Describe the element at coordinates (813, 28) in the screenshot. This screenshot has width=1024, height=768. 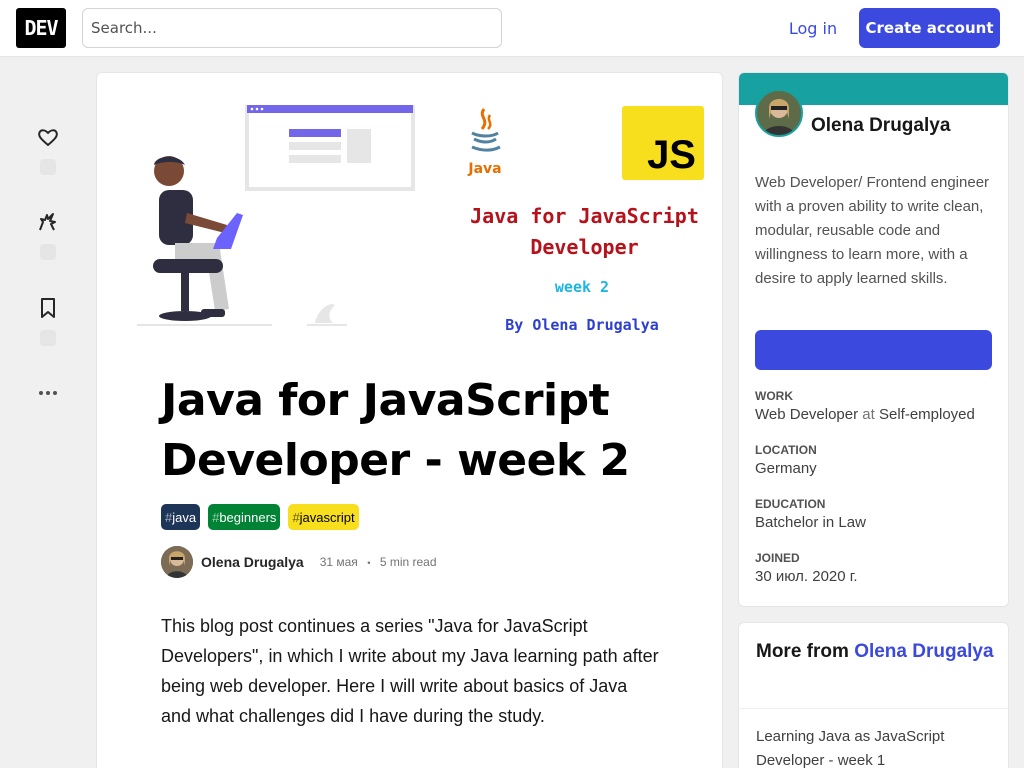
I see `login-link: Log in` at that location.